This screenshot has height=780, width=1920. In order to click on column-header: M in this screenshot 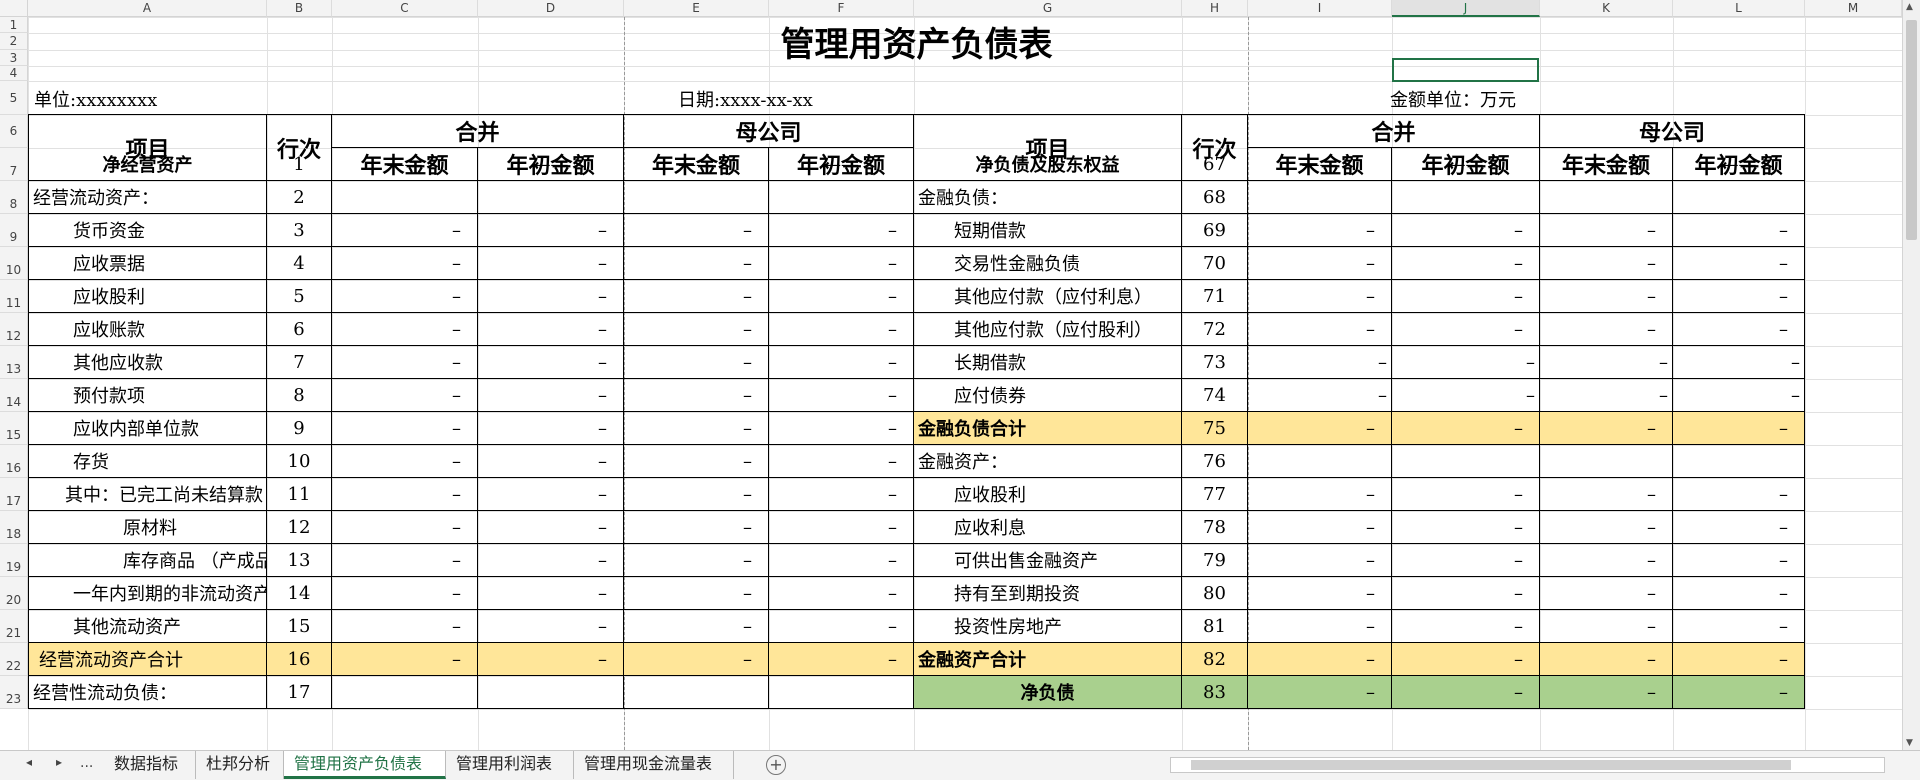, I will do `click(1853, 8)`.